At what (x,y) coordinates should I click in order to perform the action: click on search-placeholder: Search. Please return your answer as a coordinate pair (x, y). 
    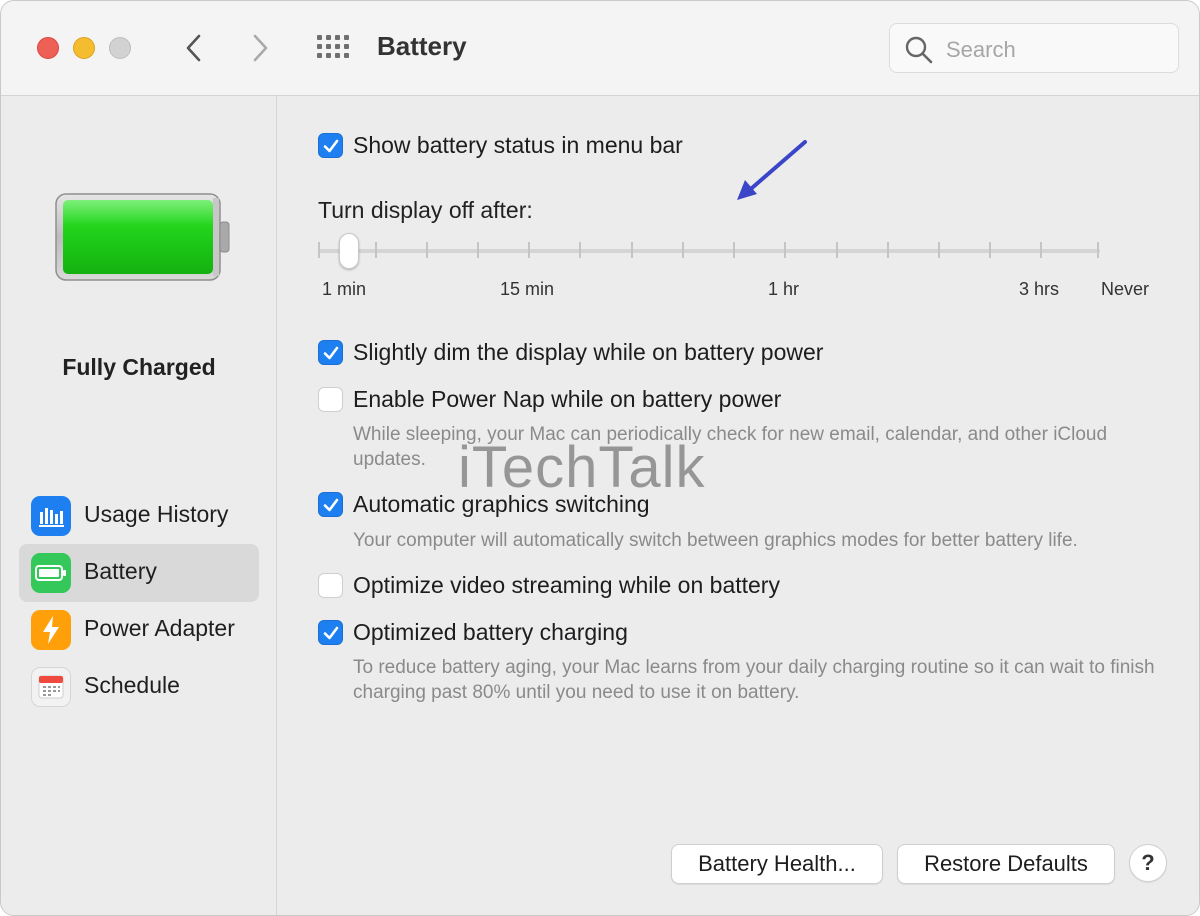
    Looking at the image, I should click on (981, 49).